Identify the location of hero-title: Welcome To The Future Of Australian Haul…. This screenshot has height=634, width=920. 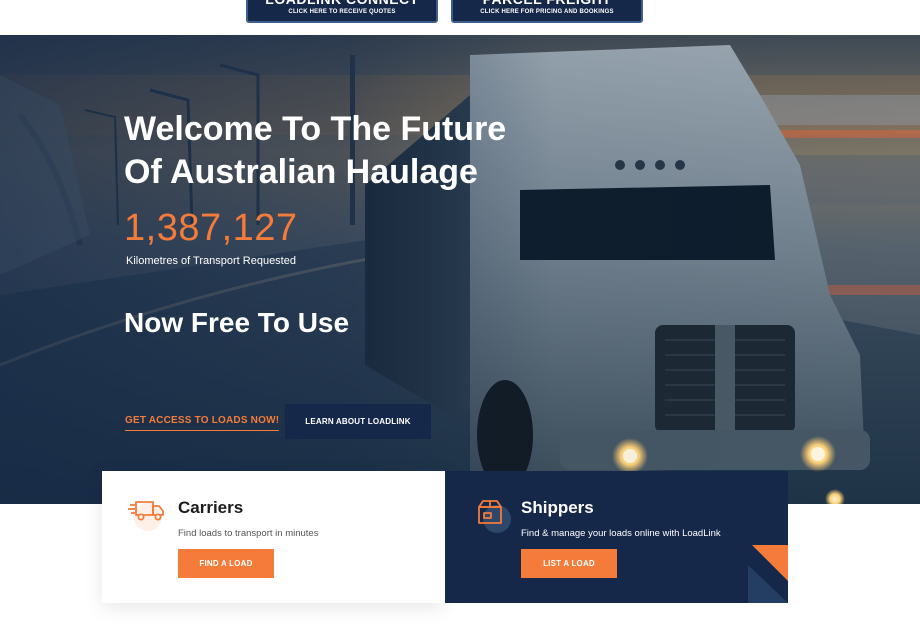
(339, 151).